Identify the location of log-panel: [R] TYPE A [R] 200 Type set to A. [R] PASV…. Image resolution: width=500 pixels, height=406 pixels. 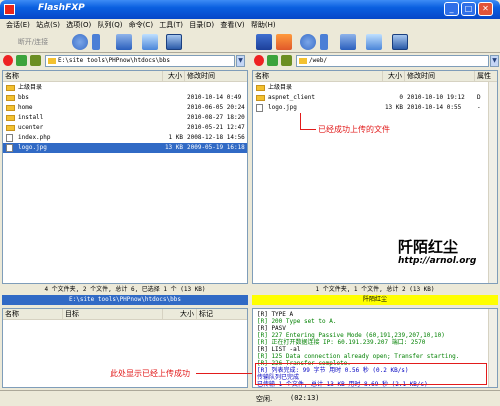
(375, 348).